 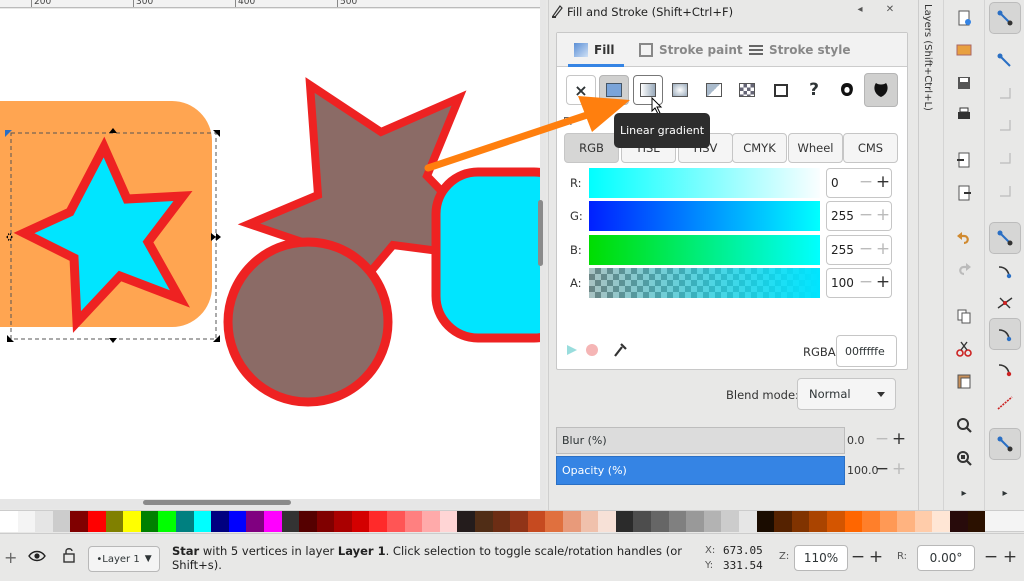 I want to click on close-icon: ✕, so click(x=890, y=10).